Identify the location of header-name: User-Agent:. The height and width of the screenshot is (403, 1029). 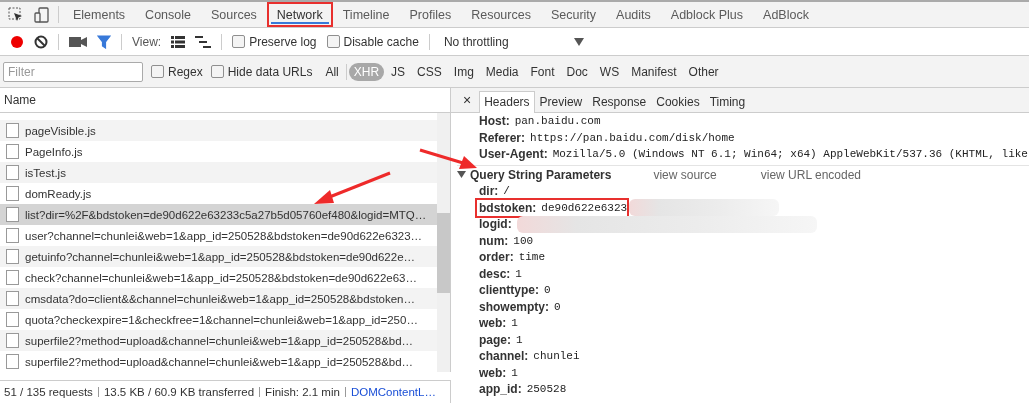
(513, 154).